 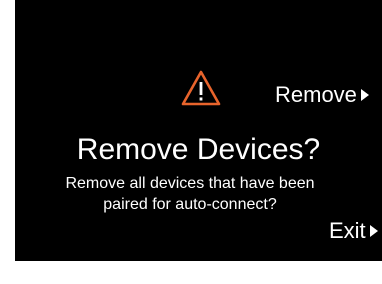 What do you see at coordinates (201, 88) in the screenshot?
I see `warning-icon` at bounding box center [201, 88].